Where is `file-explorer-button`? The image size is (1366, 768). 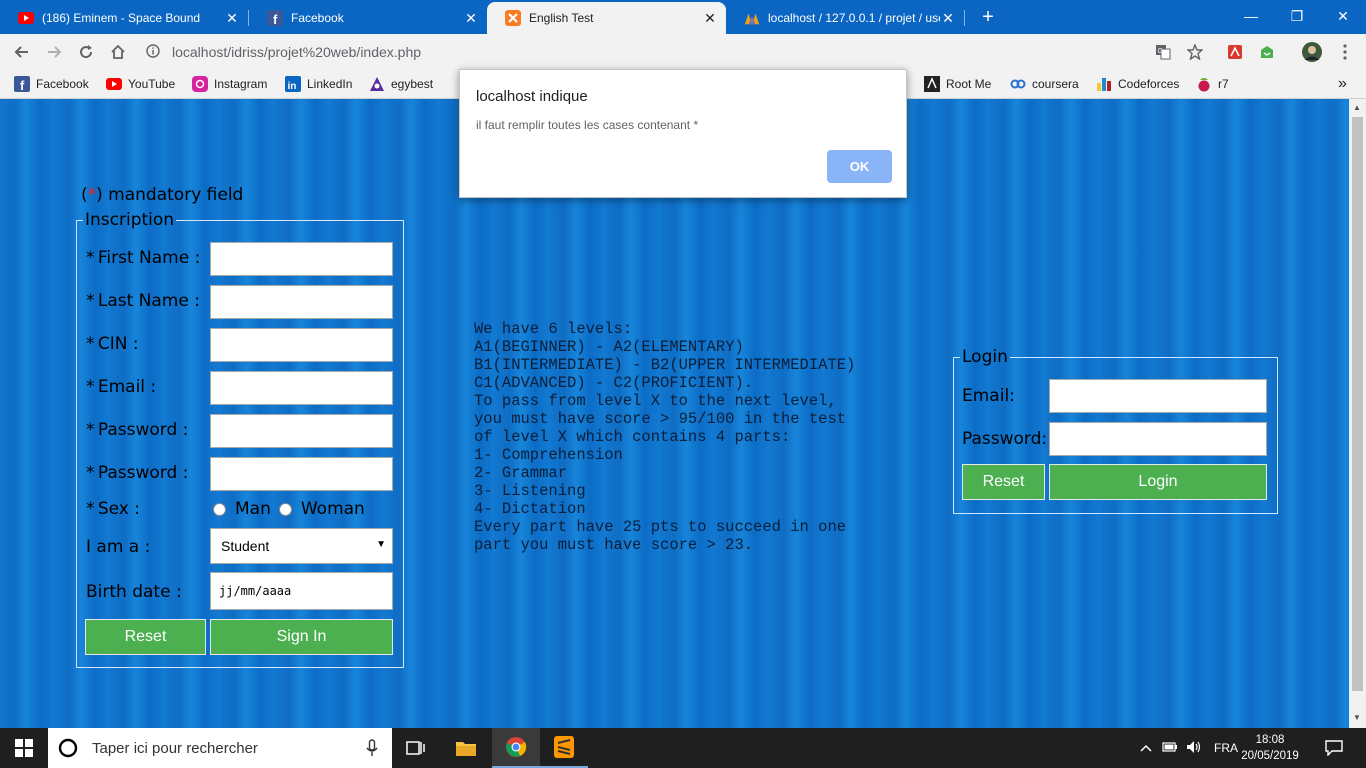 file-explorer-button is located at coordinates (466, 748).